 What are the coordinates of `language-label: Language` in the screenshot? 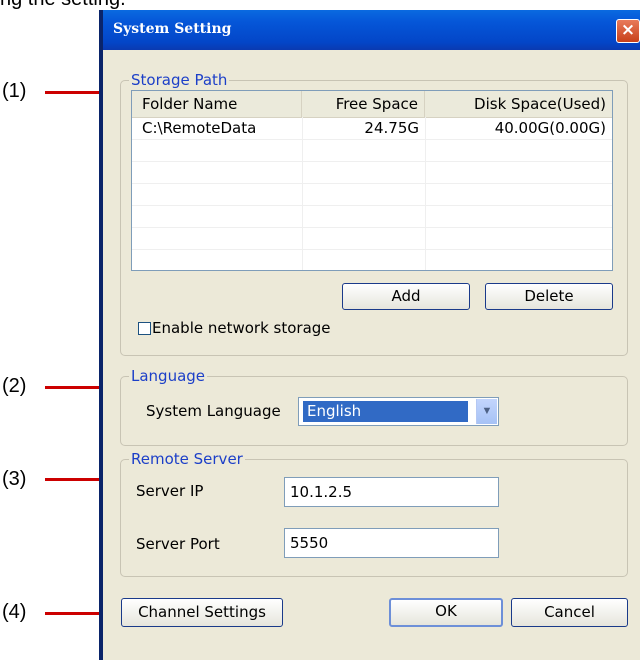 It's located at (168, 376).